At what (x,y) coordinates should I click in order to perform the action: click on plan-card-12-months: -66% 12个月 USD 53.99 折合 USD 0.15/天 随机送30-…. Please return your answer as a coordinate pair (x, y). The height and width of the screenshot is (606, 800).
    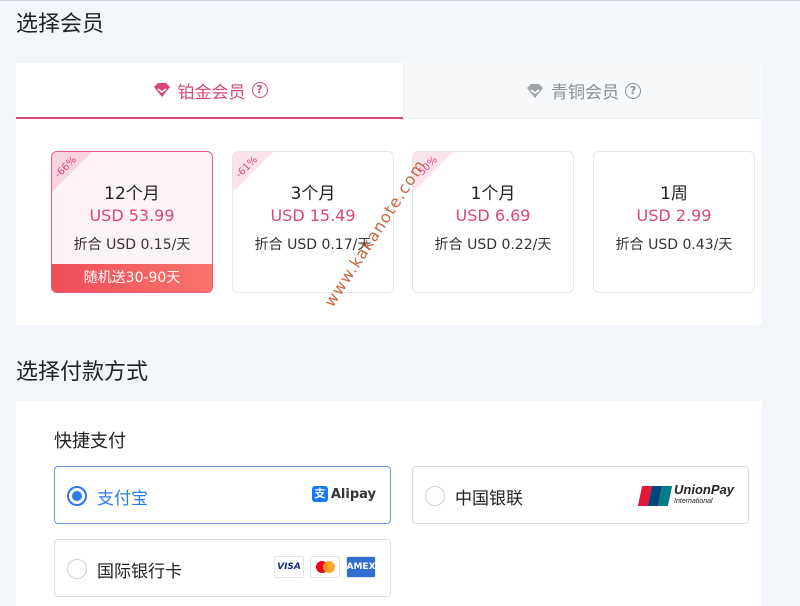
    Looking at the image, I should click on (132, 222).